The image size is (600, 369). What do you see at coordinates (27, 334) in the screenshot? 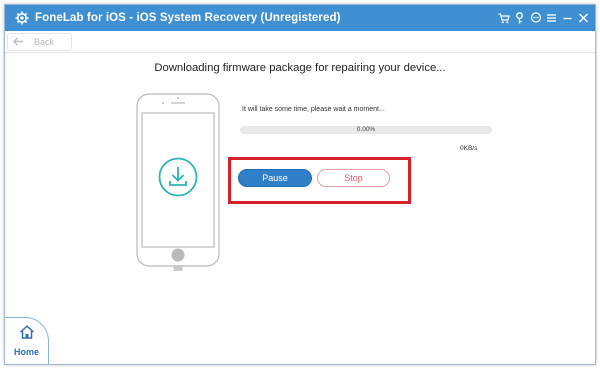
I see `home-icon` at bounding box center [27, 334].